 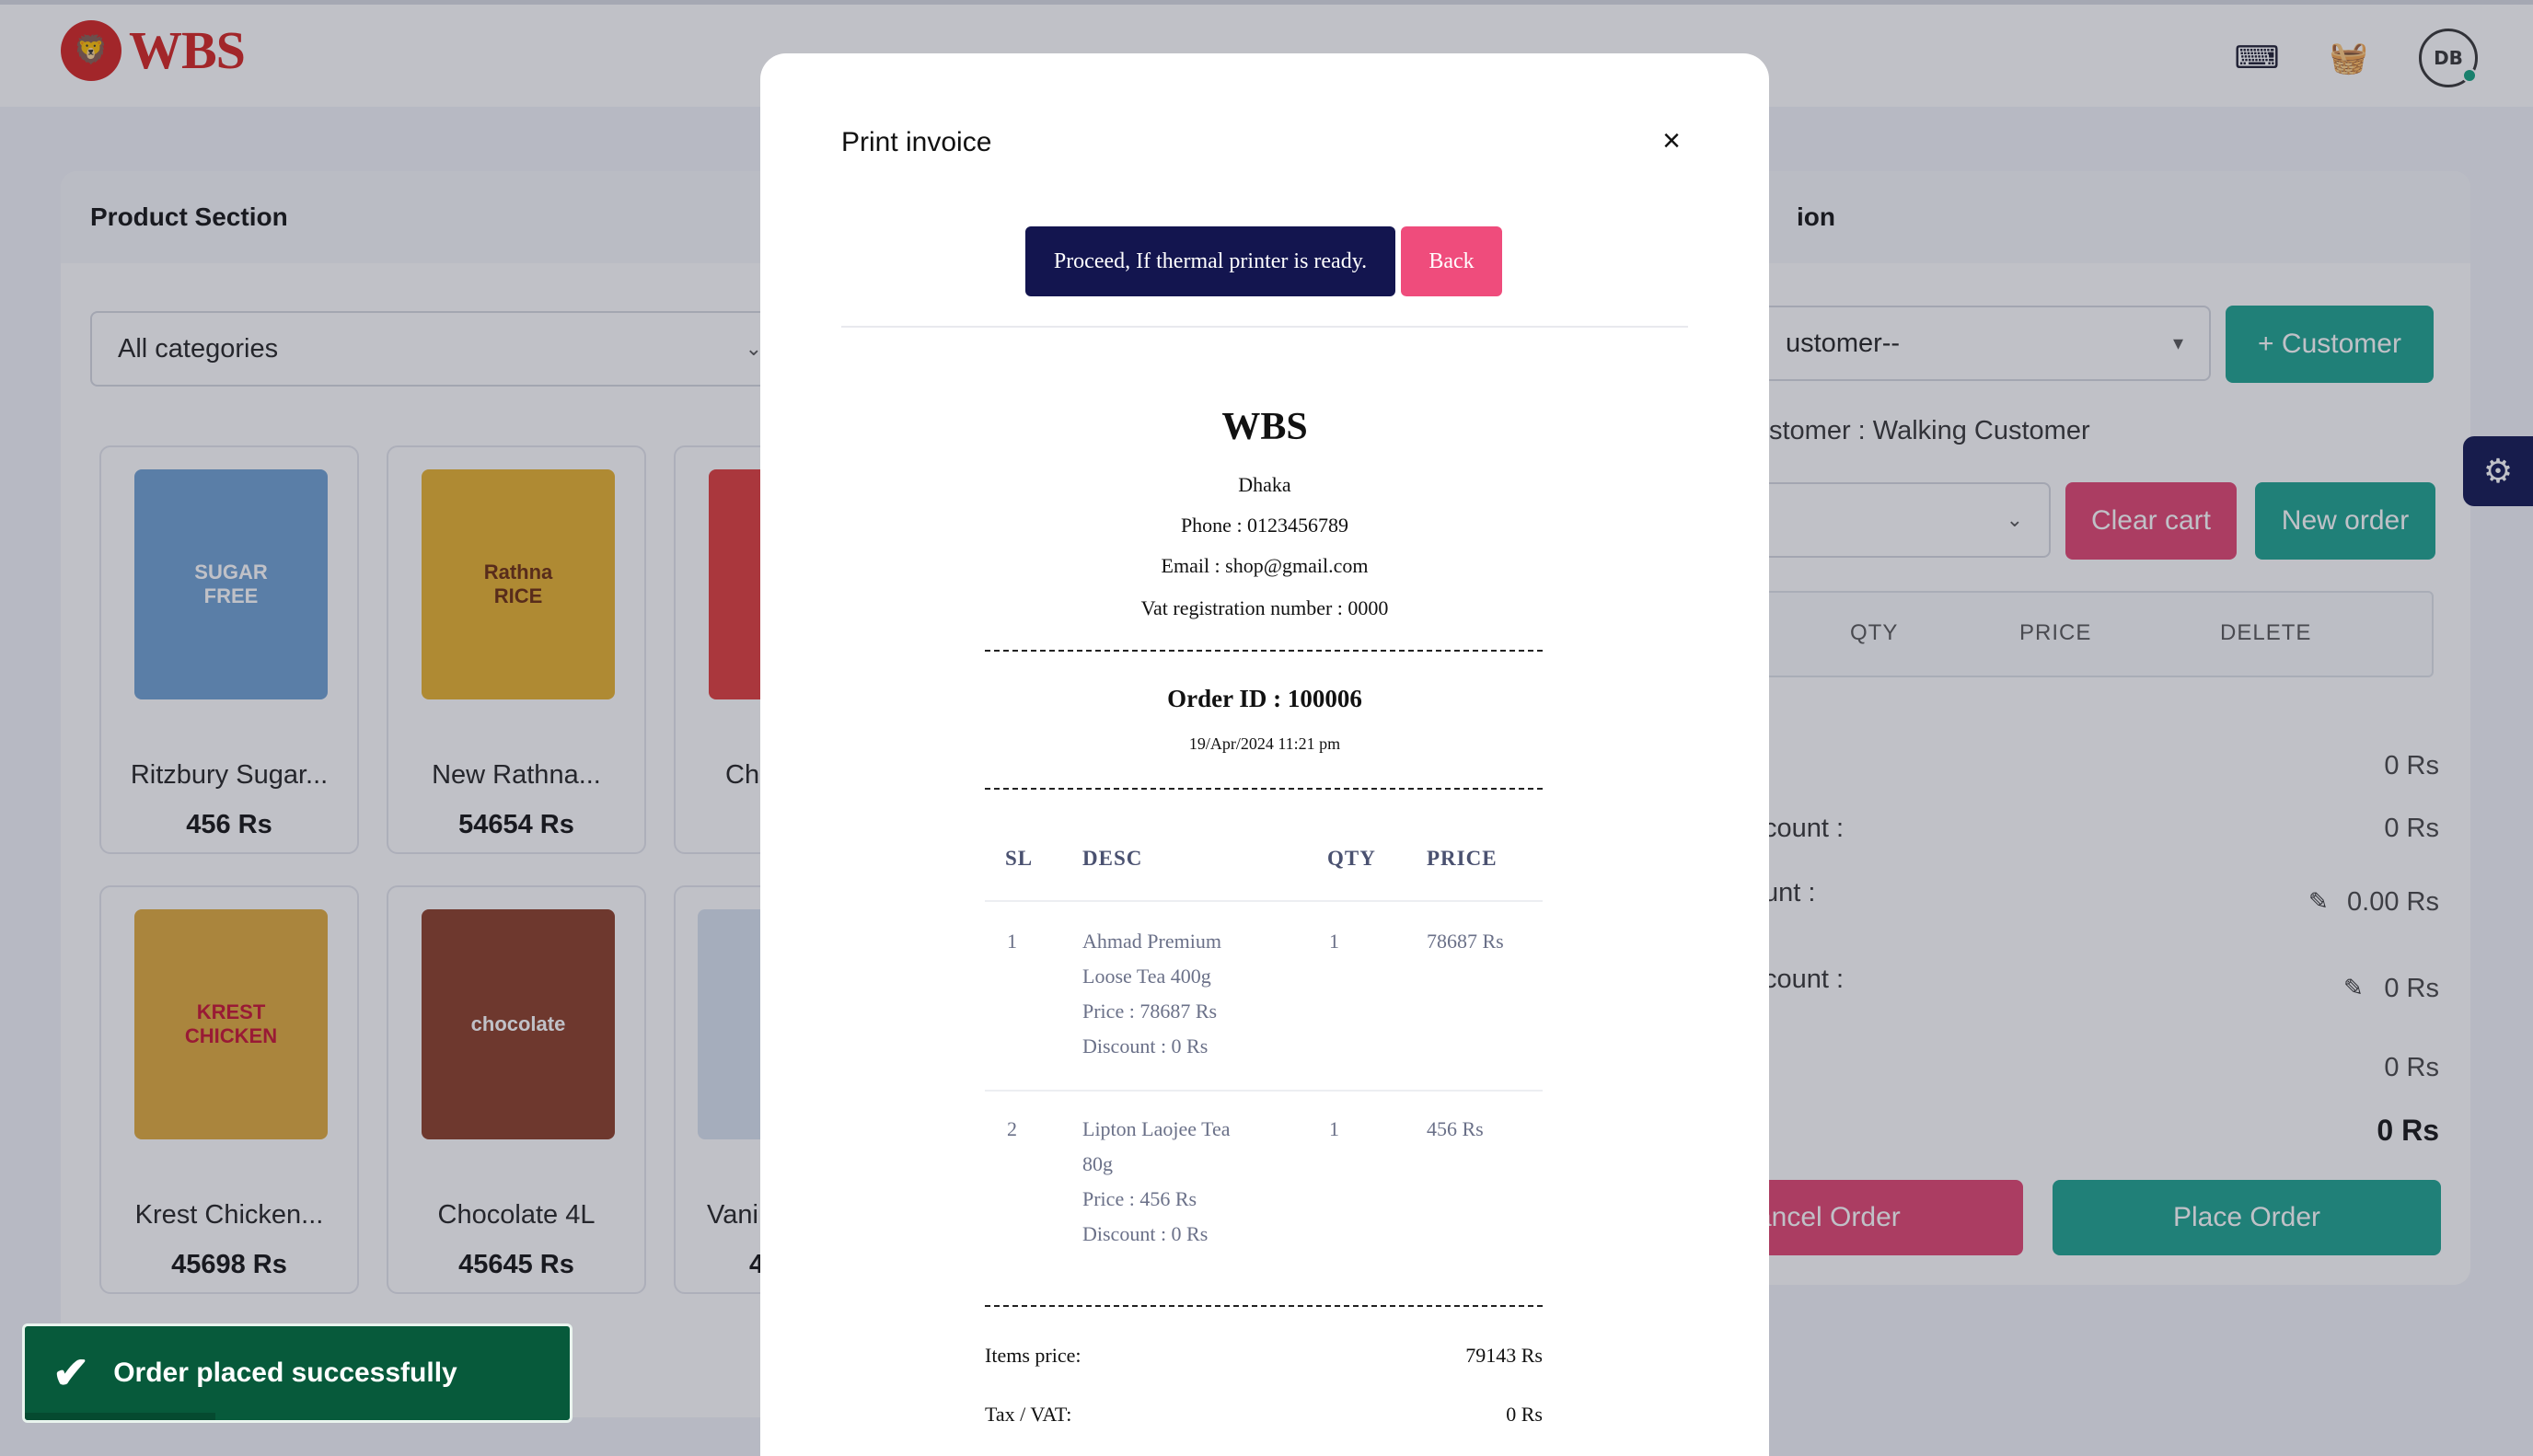 What do you see at coordinates (1139, 1198) in the screenshot?
I see `item-unit-price: Price : 456 Rs` at bounding box center [1139, 1198].